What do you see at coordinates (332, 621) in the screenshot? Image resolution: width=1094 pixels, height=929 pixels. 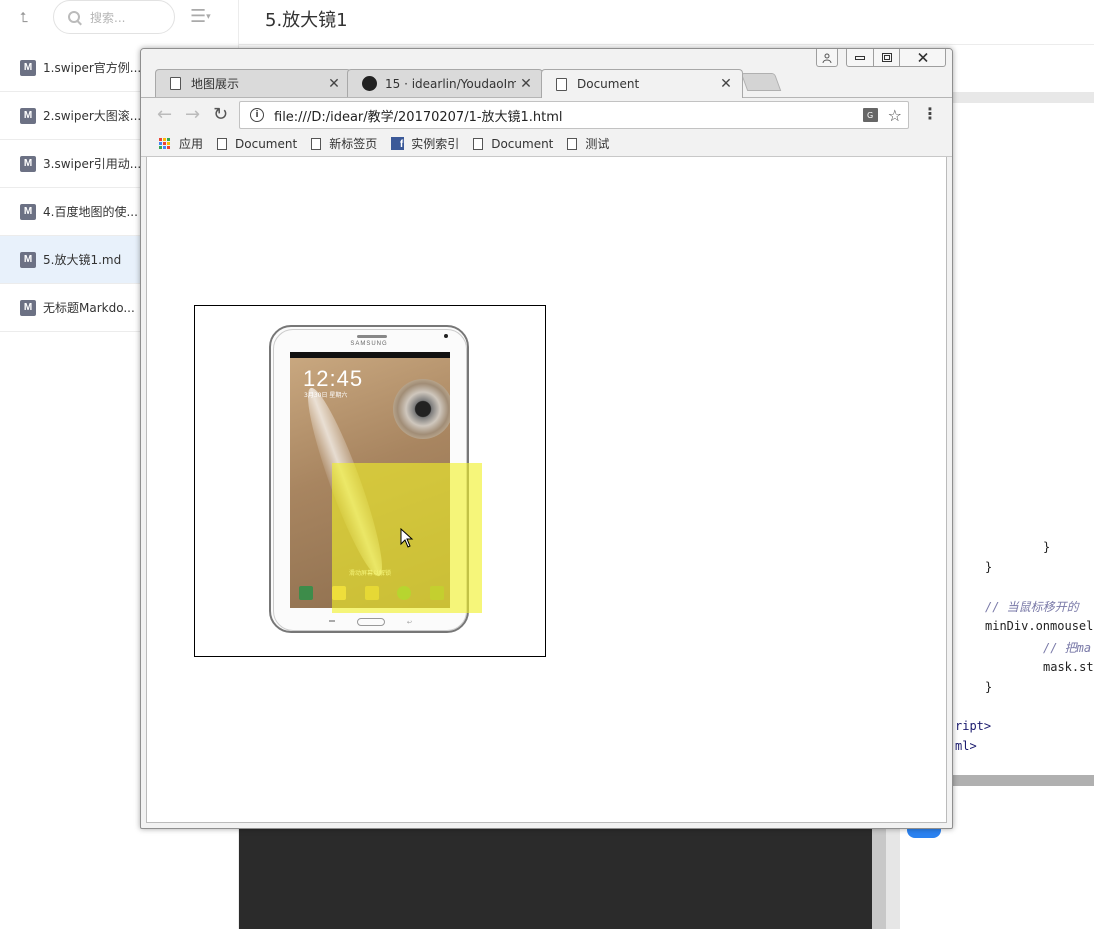 I see `menu-key-icon` at bounding box center [332, 621].